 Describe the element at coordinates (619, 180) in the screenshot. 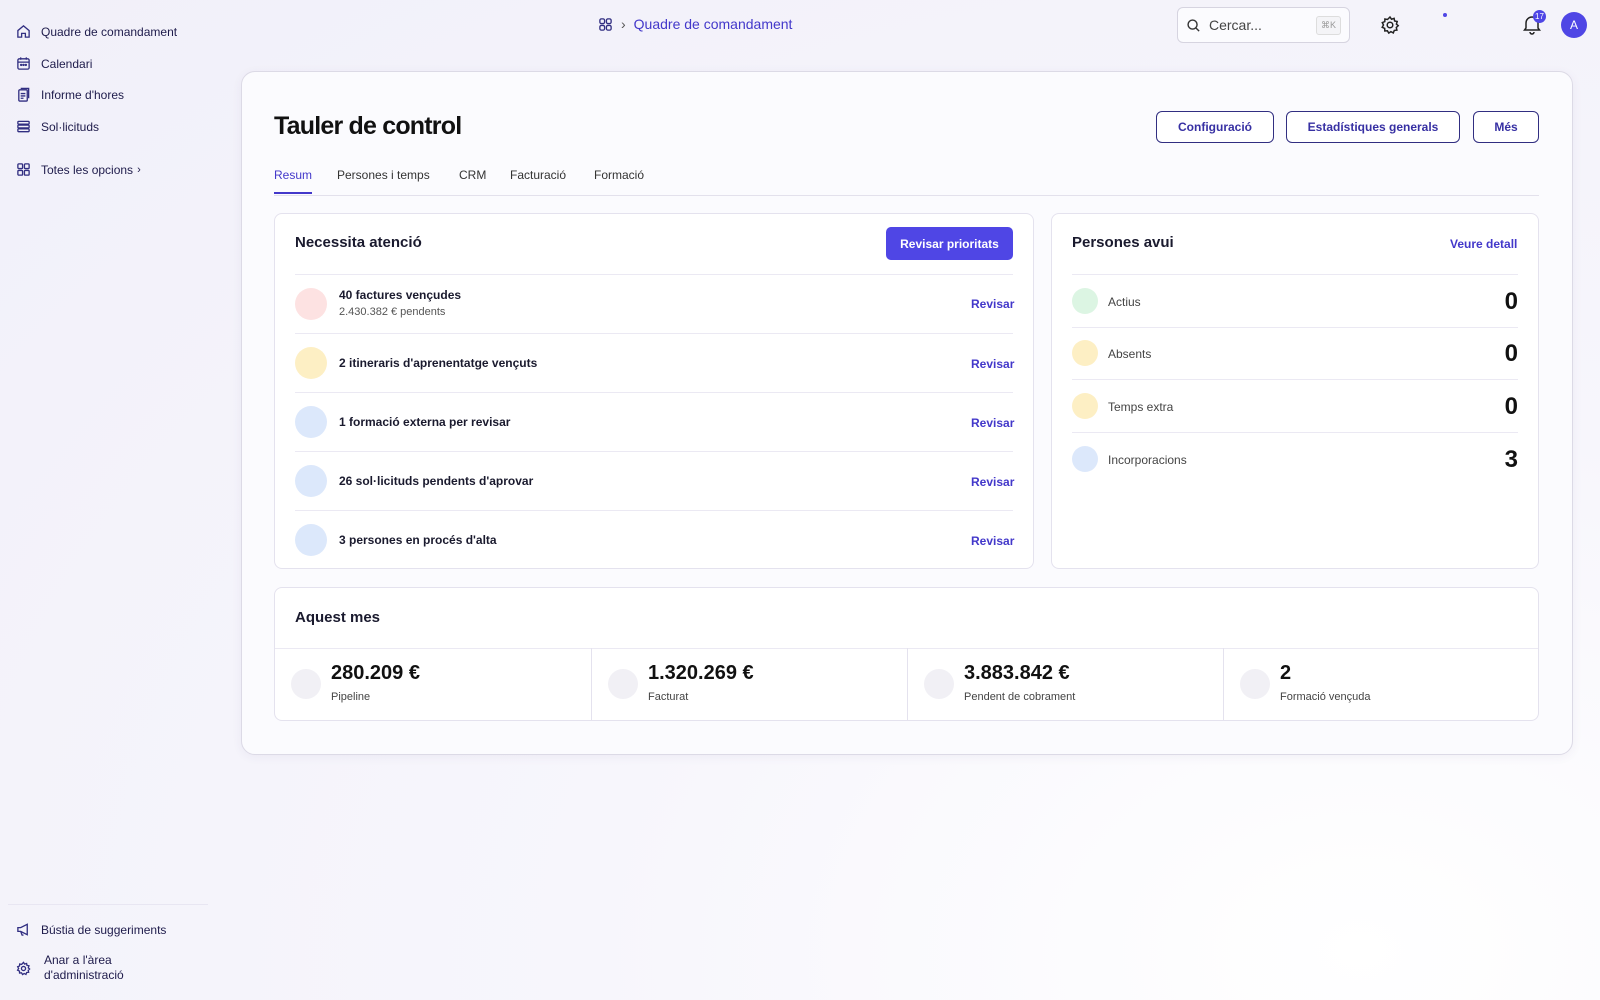

I see `tab-training: Formació` at that location.